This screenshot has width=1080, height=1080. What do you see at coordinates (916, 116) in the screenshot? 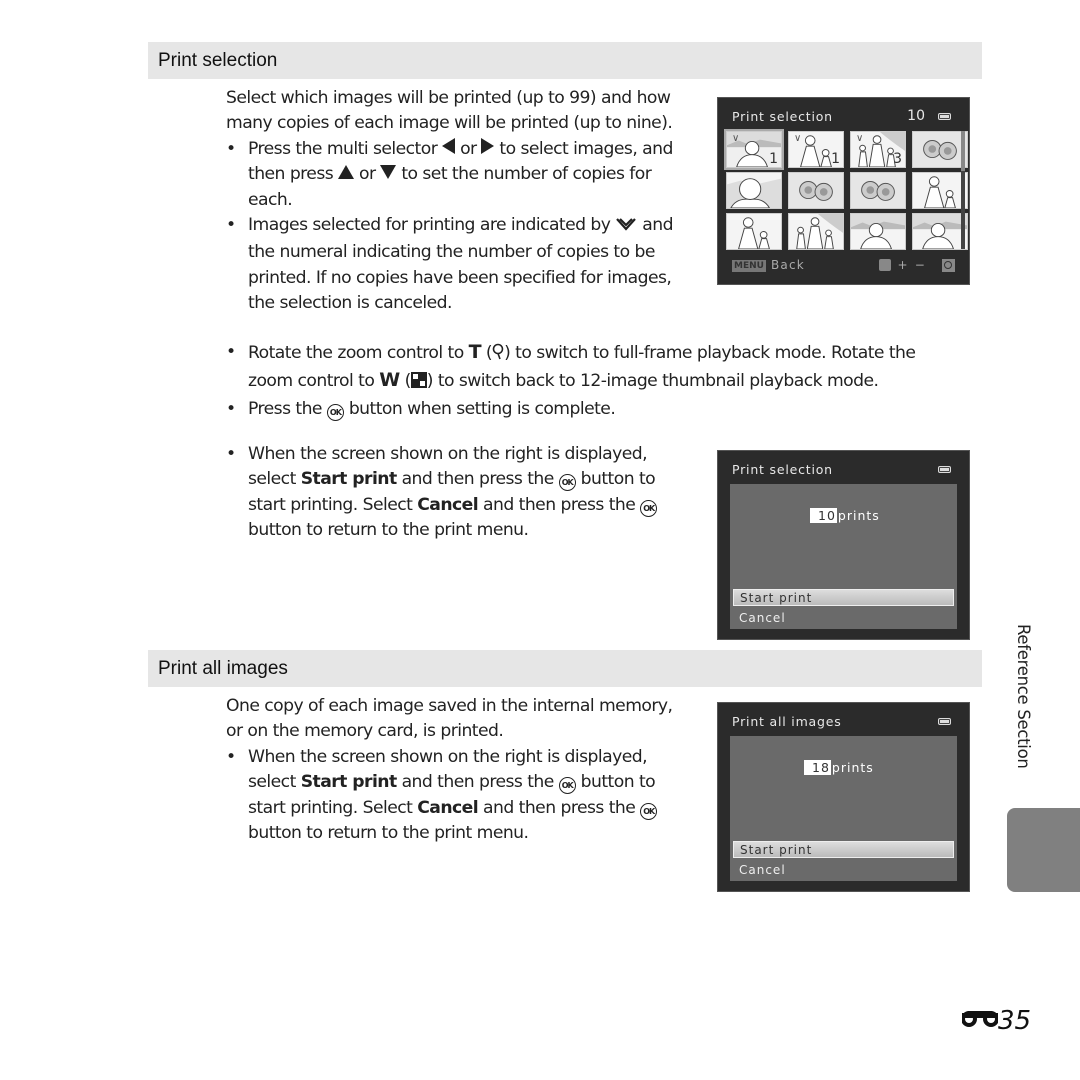
I see `selected-count: 10` at bounding box center [916, 116].